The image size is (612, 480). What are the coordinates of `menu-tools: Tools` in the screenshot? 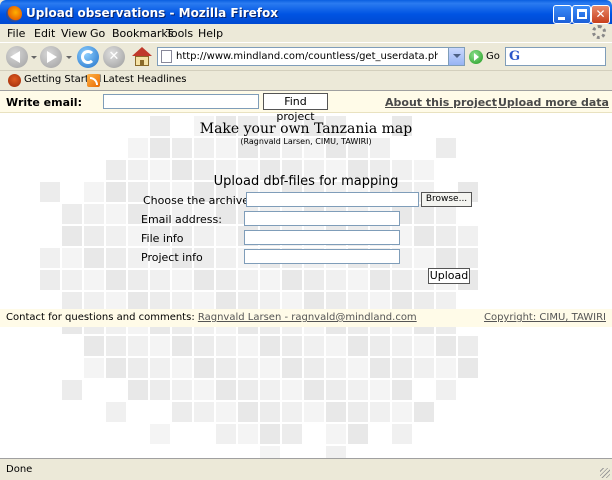 It's located at (179, 33).